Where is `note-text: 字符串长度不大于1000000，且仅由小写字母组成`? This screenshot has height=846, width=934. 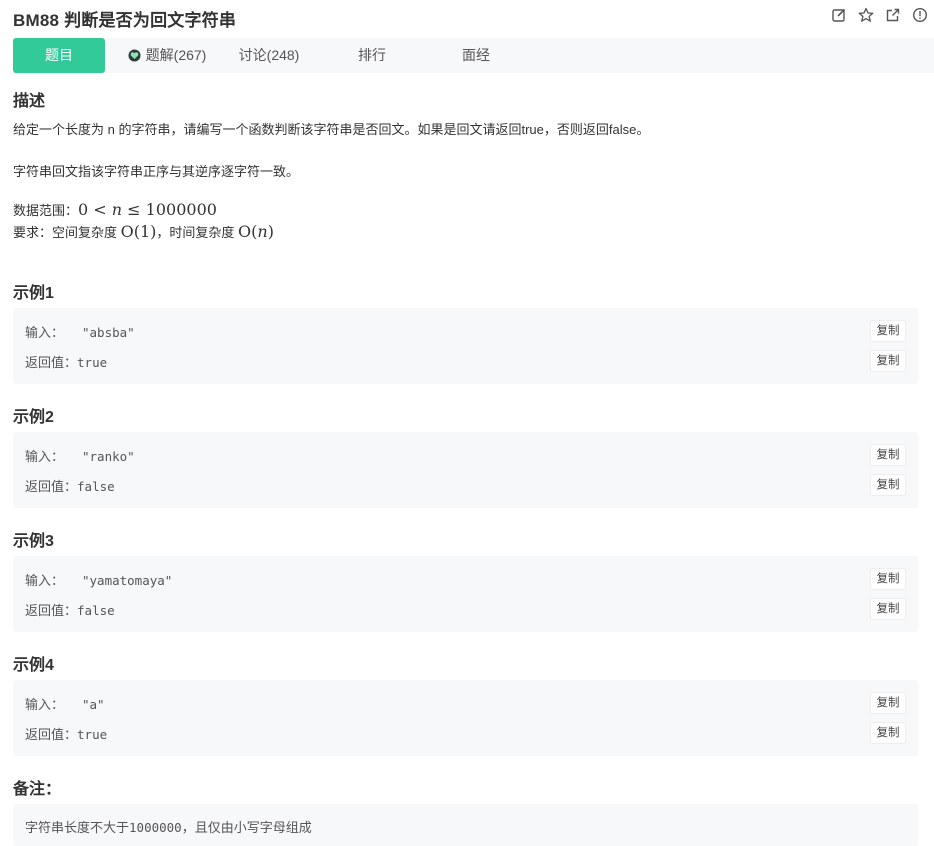 note-text: 字符串长度不大于1000000，且仅由小写字母组成 is located at coordinates (168, 826).